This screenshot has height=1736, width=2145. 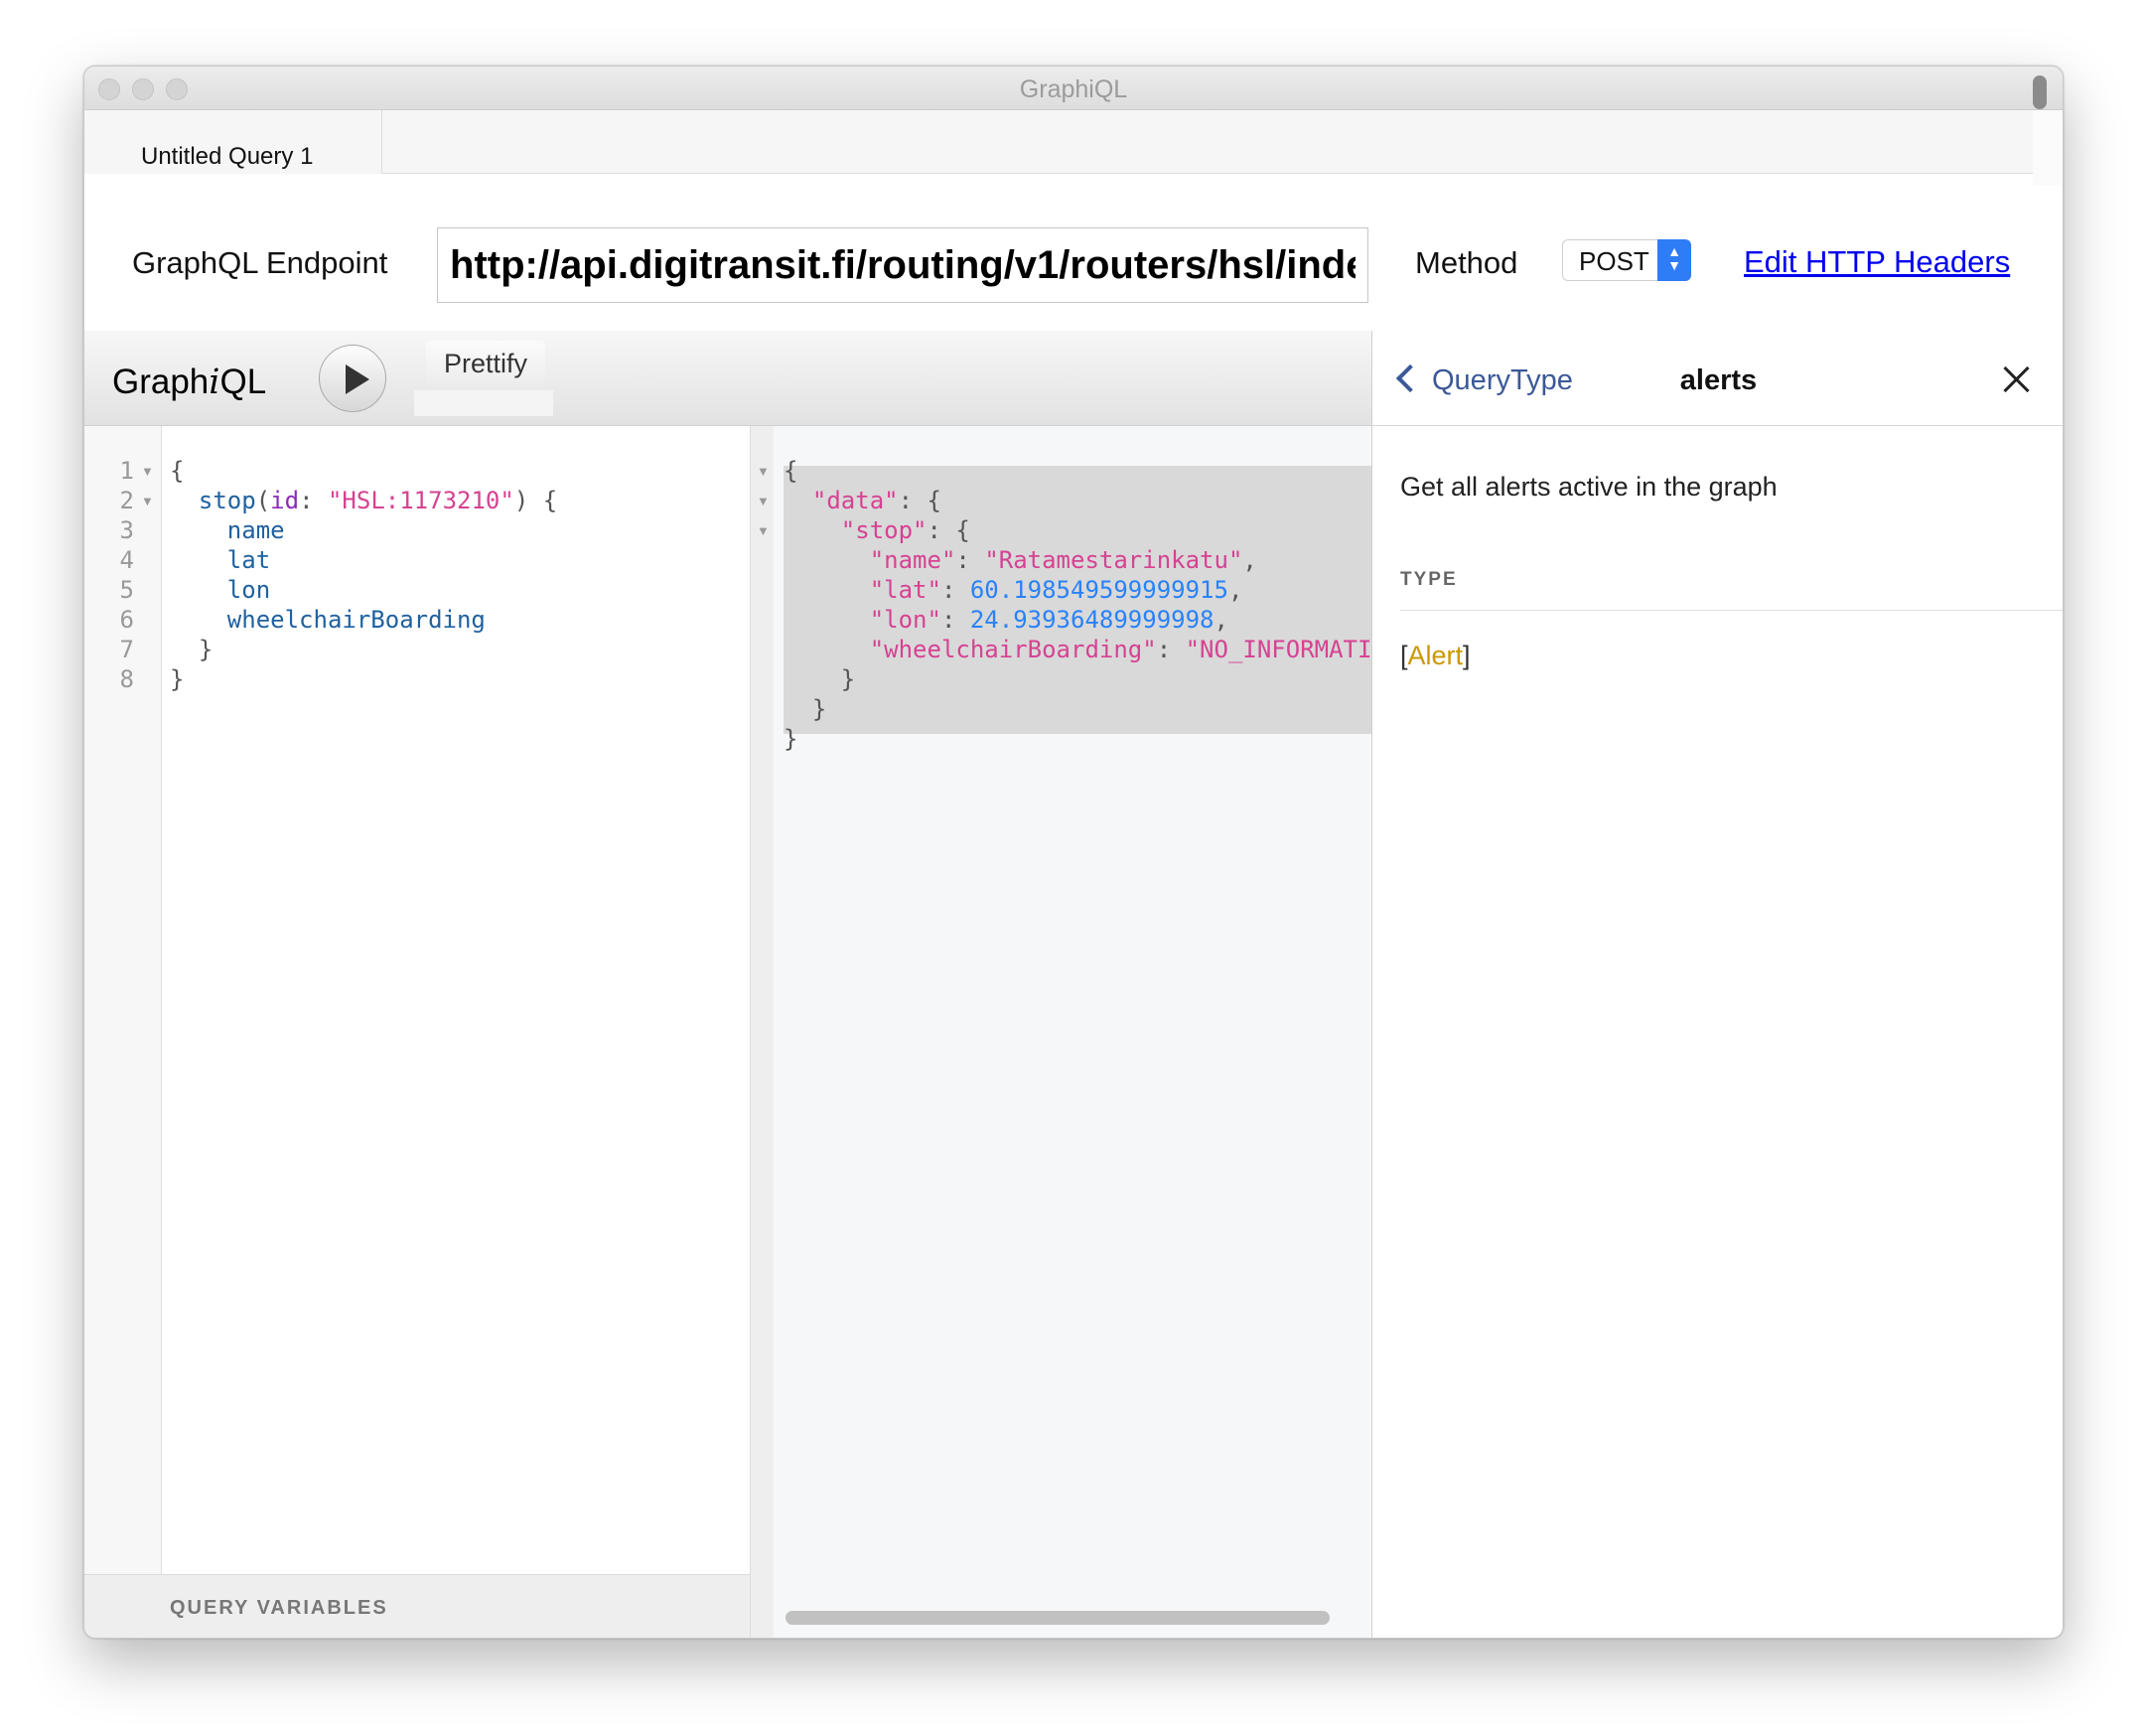 What do you see at coordinates (1589, 487) in the screenshot?
I see `field-description: Get all alerts active in the graph` at bounding box center [1589, 487].